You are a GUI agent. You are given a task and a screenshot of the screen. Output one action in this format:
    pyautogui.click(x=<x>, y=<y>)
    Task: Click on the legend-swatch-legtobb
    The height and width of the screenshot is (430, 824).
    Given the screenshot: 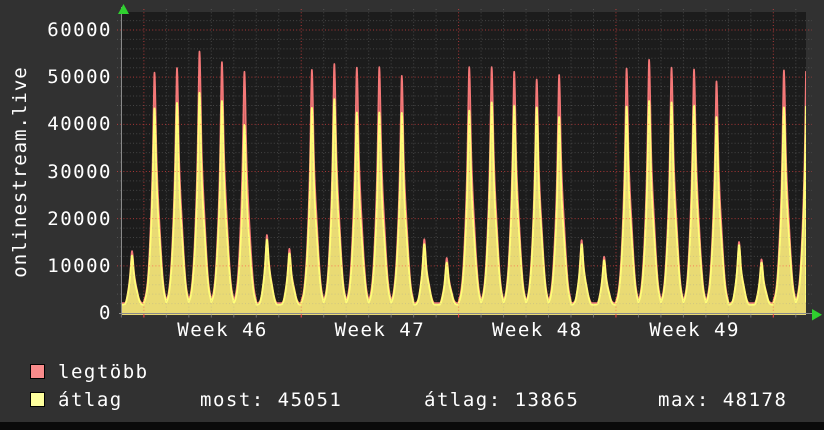 What is the action you would take?
    pyautogui.click(x=37, y=371)
    